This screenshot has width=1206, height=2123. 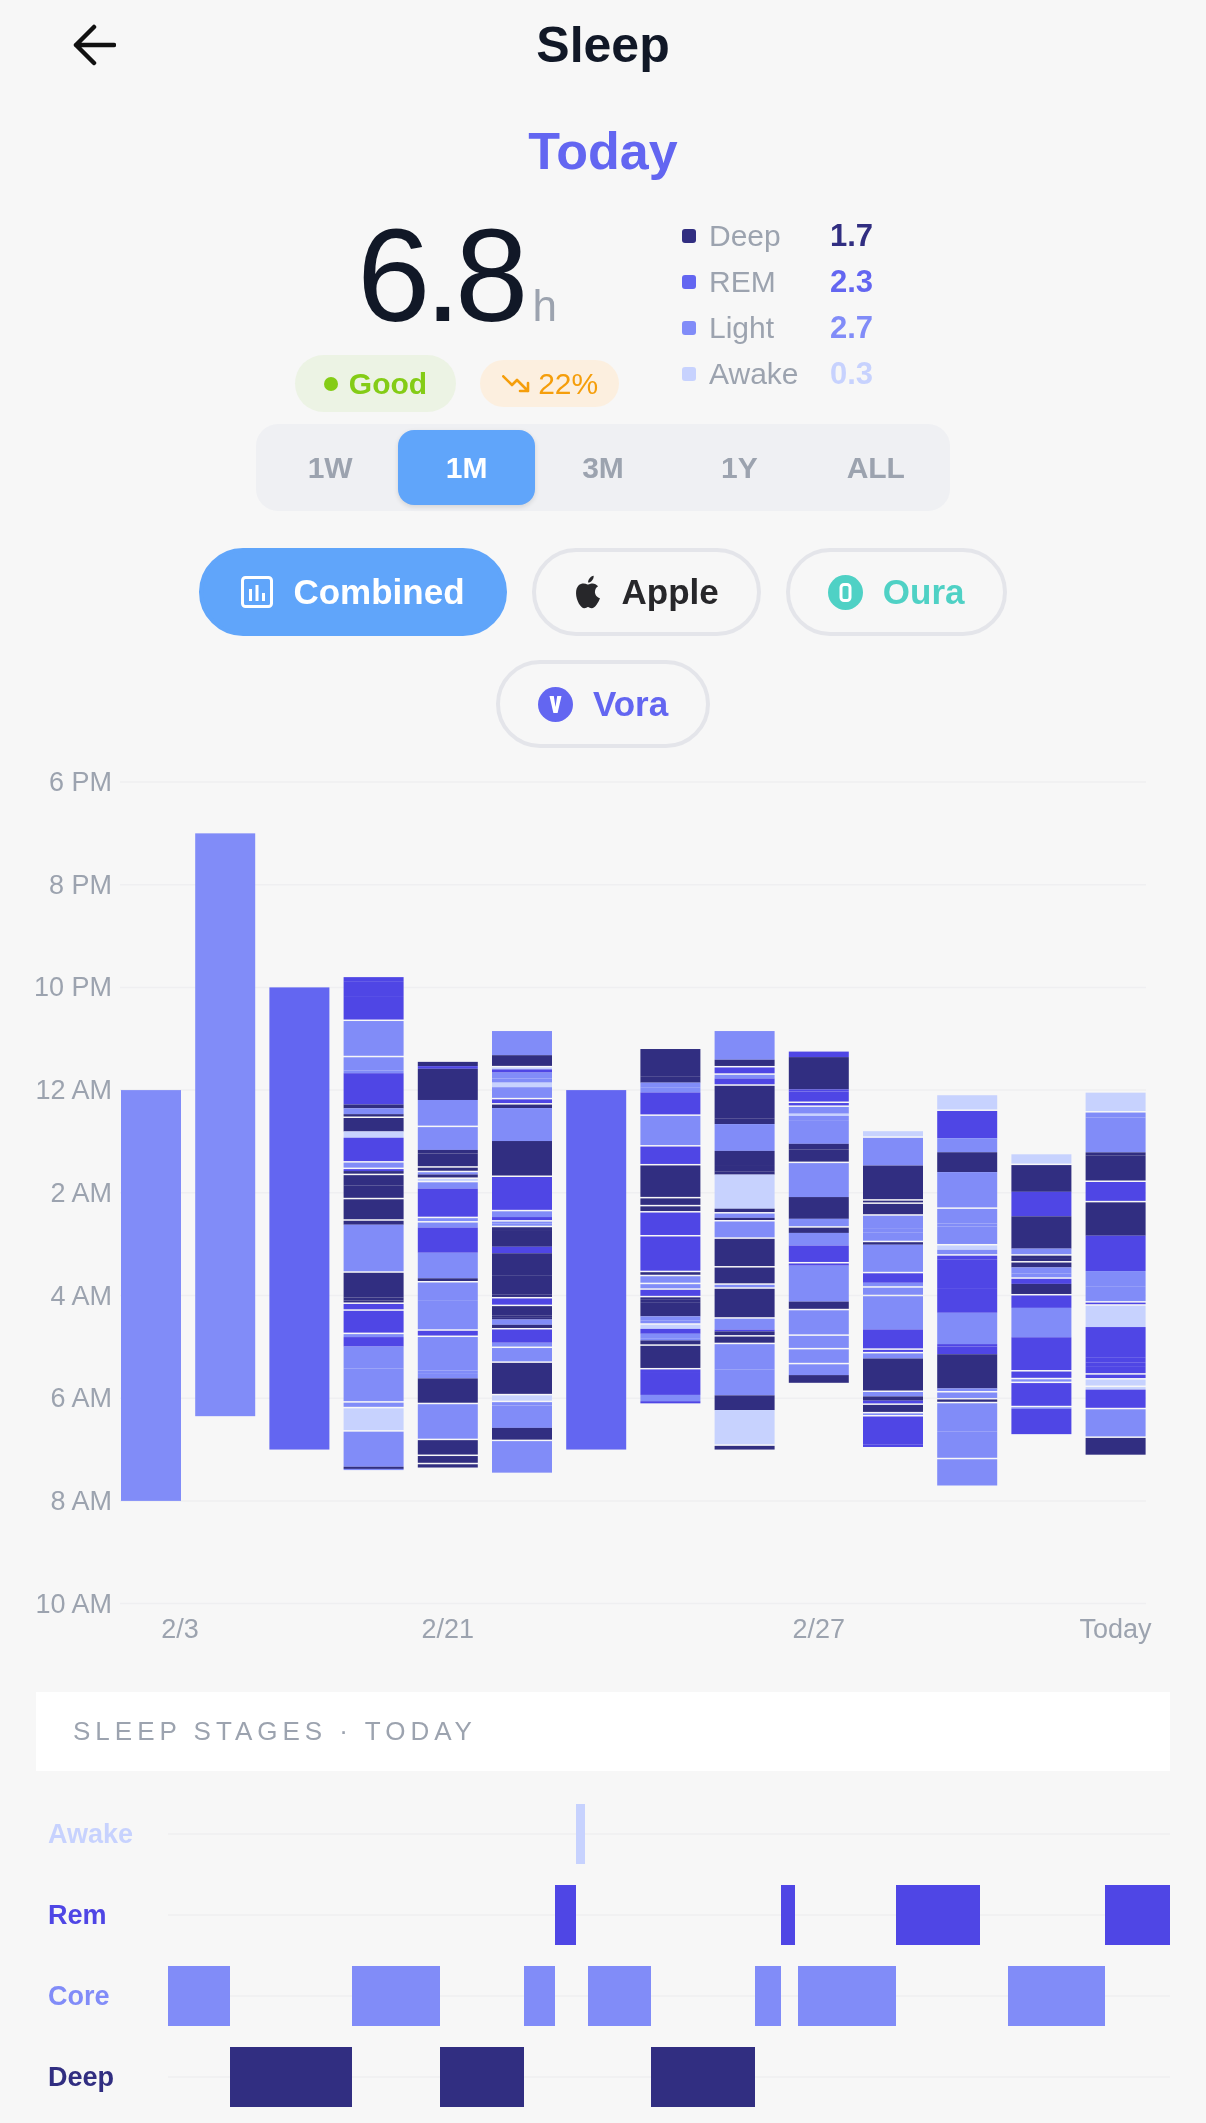 What do you see at coordinates (353, 592) in the screenshot?
I see `source-chip: Combined` at bounding box center [353, 592].